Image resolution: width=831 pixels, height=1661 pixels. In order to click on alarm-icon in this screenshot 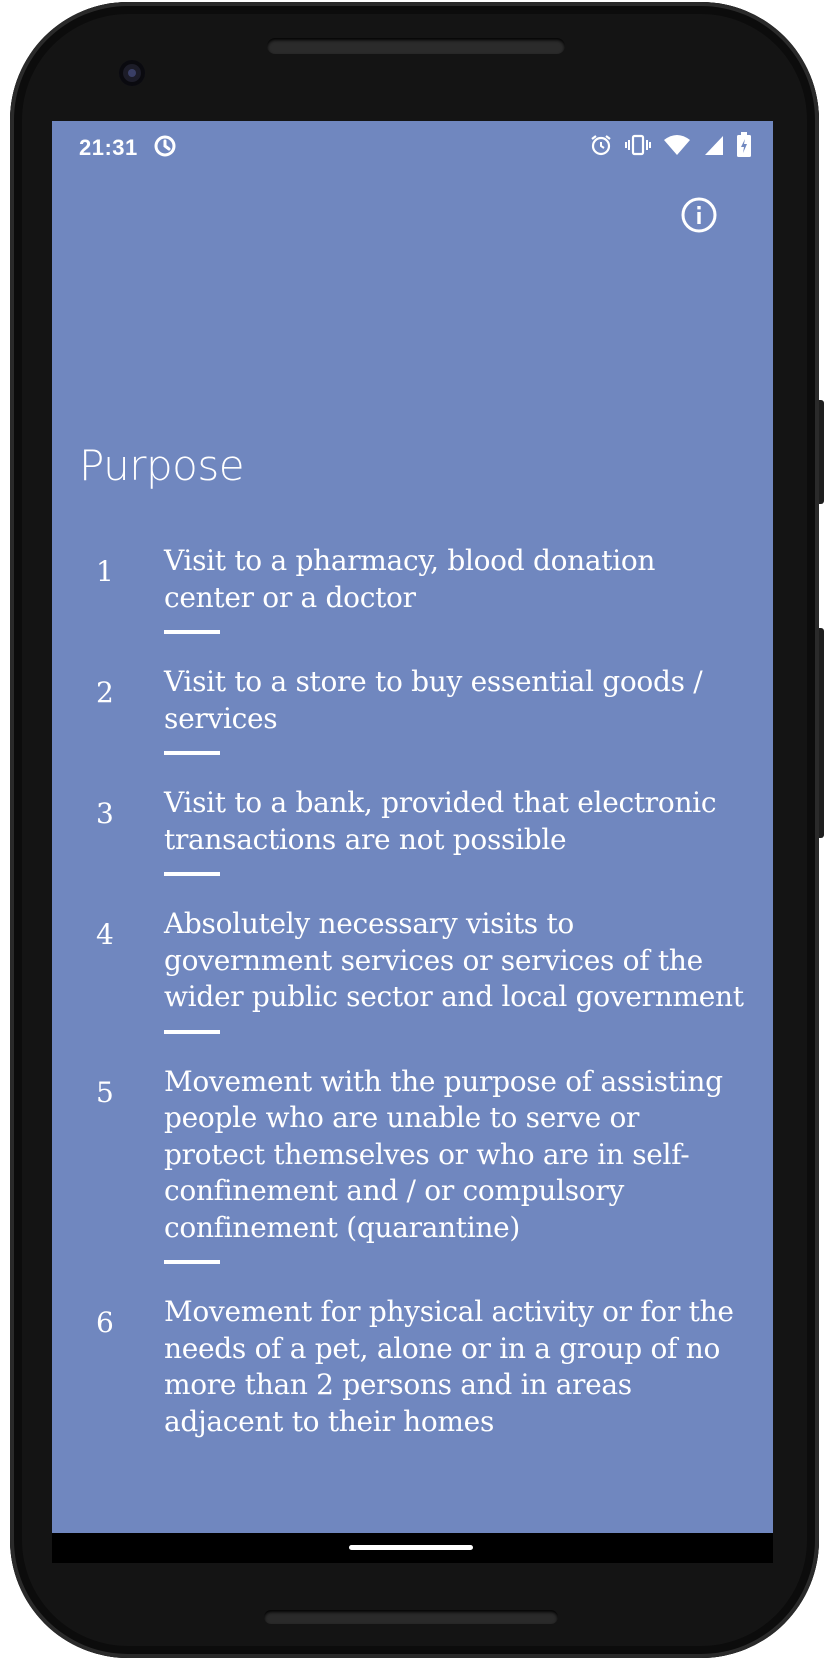, I will do `click(601, 147)`.